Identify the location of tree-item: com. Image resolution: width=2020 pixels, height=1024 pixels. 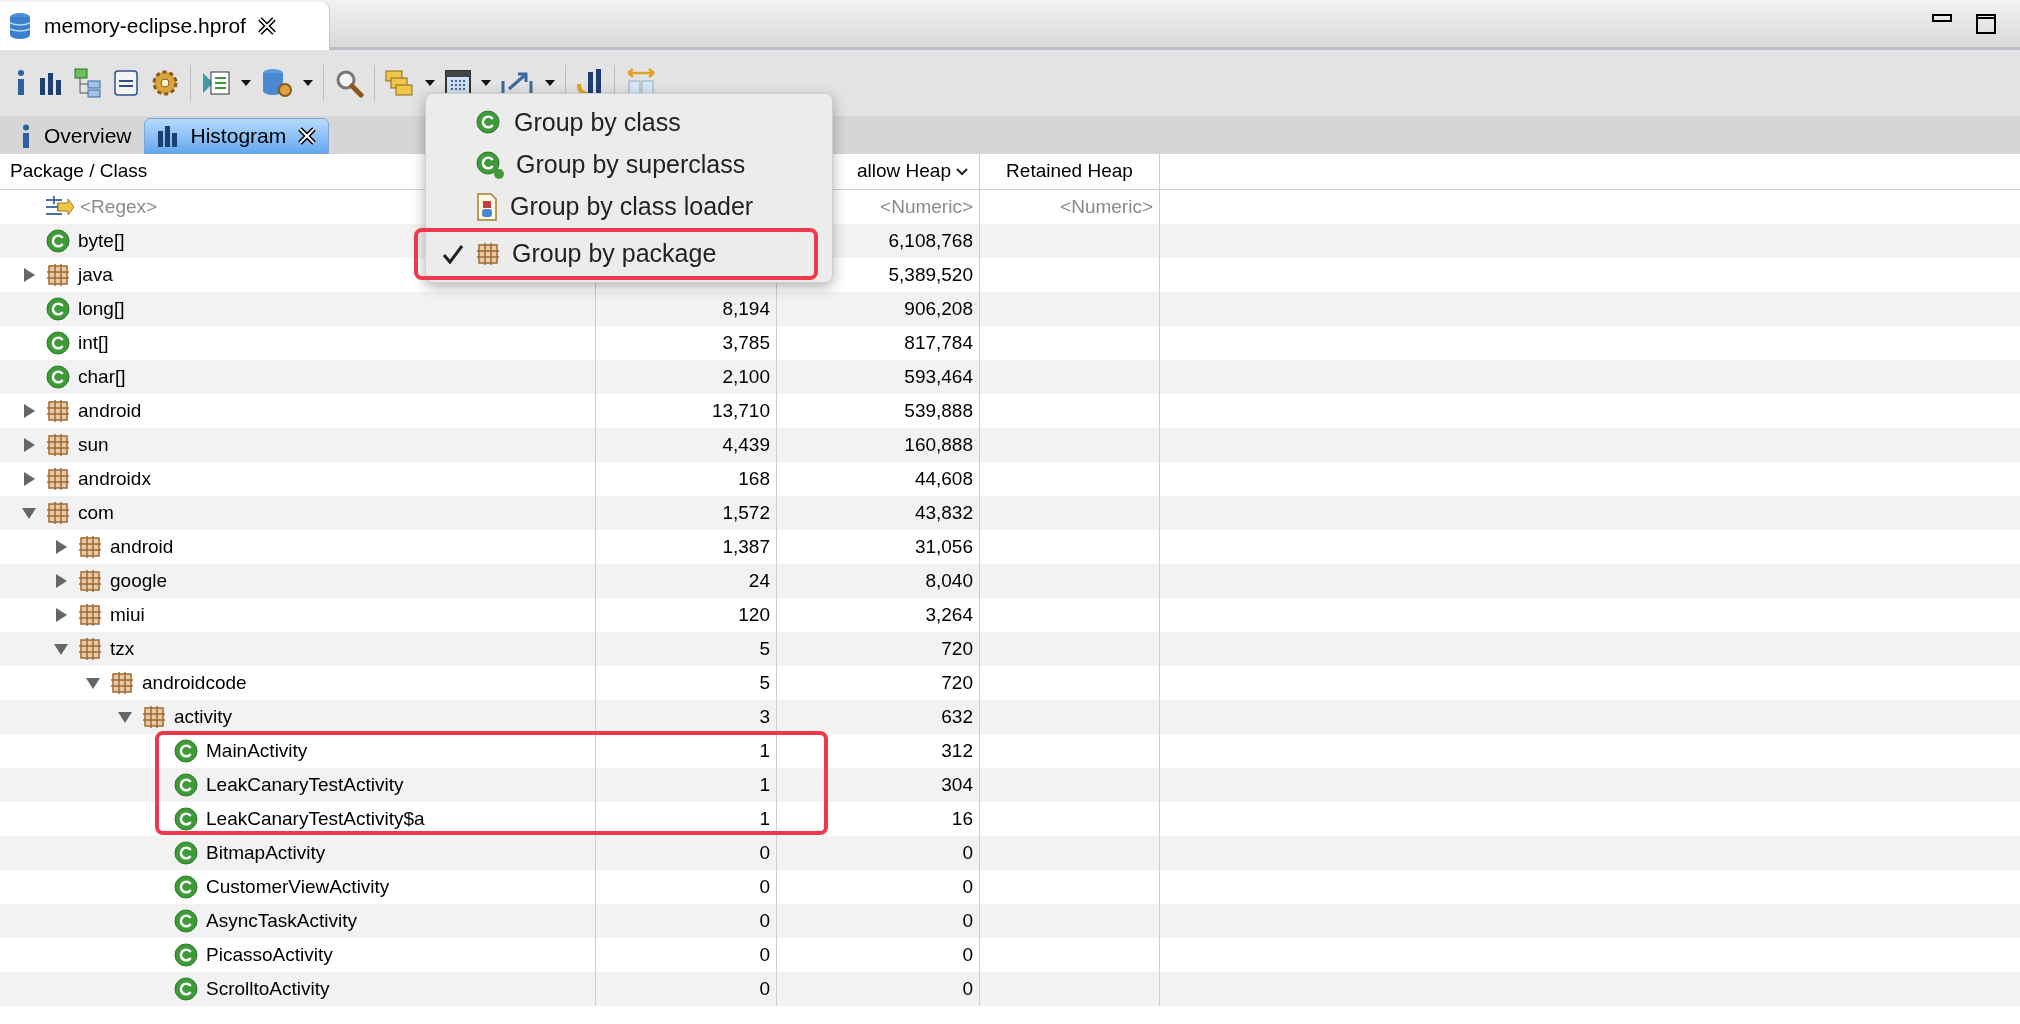
(96, 513).